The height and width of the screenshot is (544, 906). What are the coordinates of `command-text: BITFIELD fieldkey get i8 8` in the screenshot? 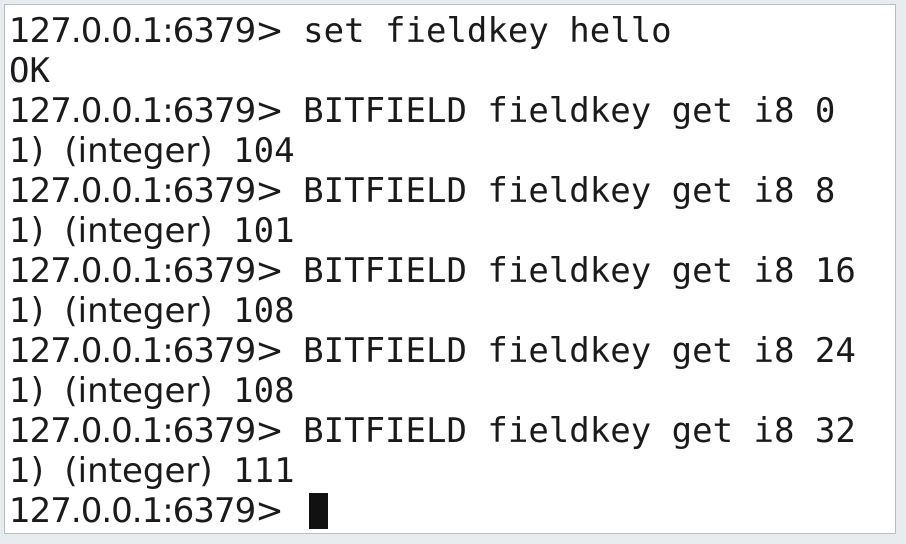 It's located at (569, 191).